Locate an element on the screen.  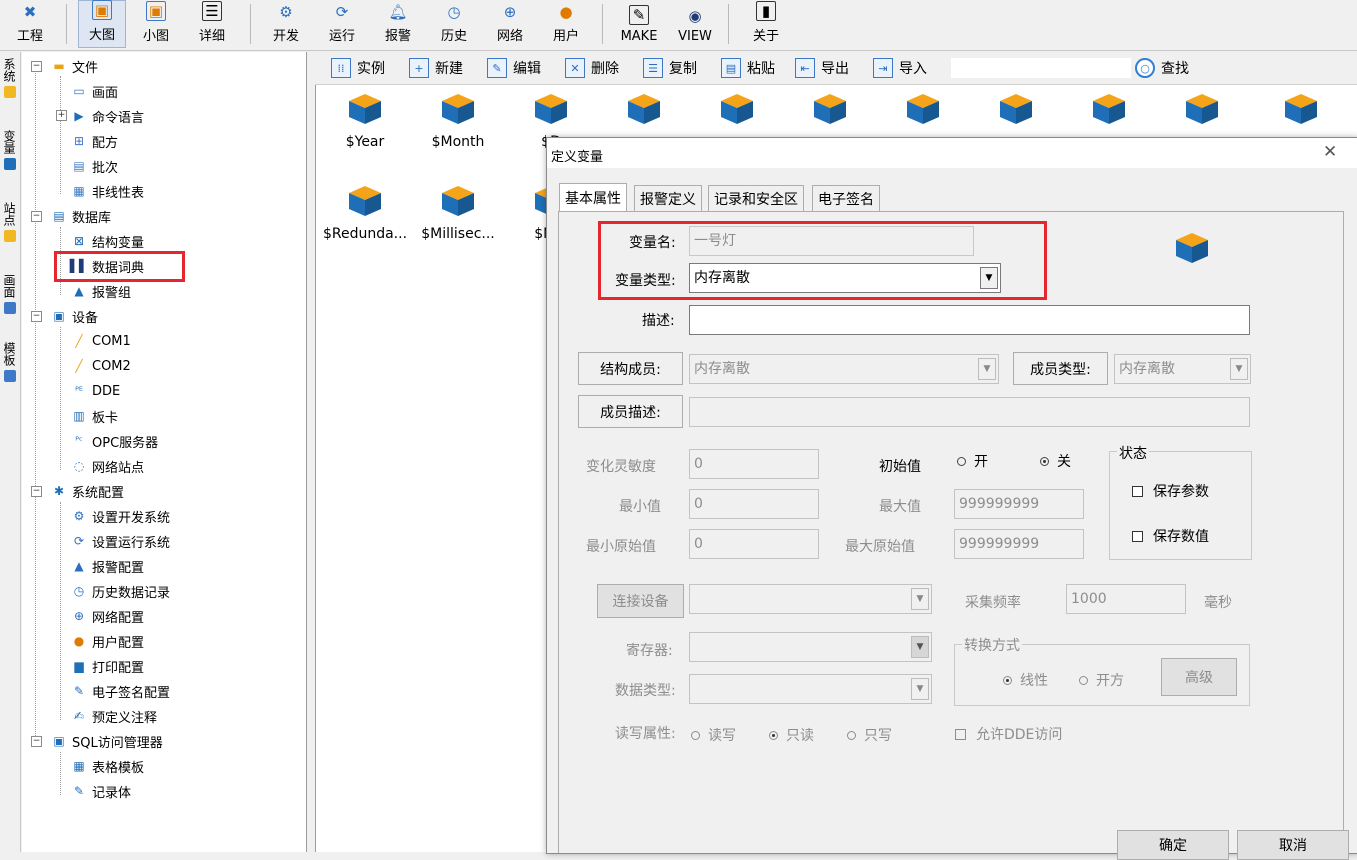
tree-item-screen: ▭ 画面 is located at coordinates (94, 91).